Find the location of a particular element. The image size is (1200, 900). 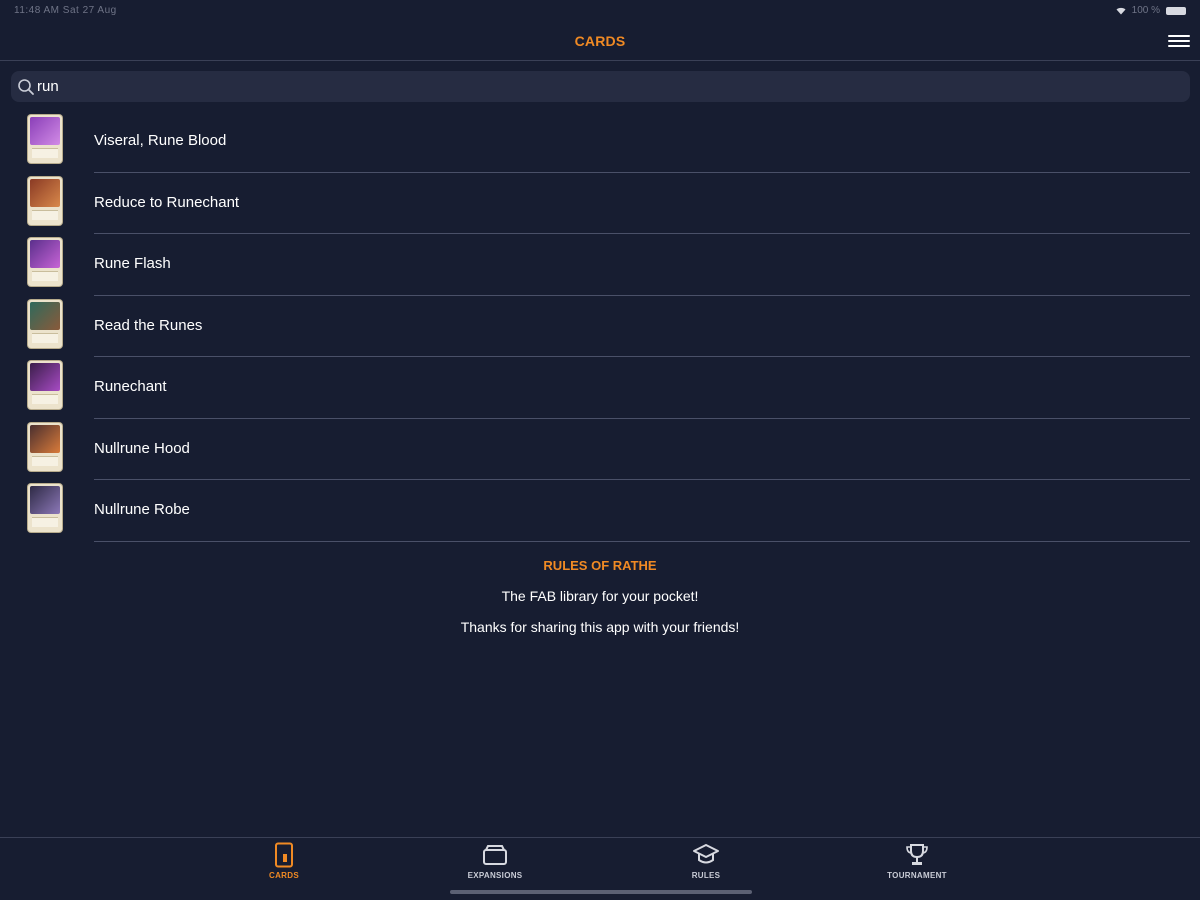

card-icon is located at coordinates (284, 855).